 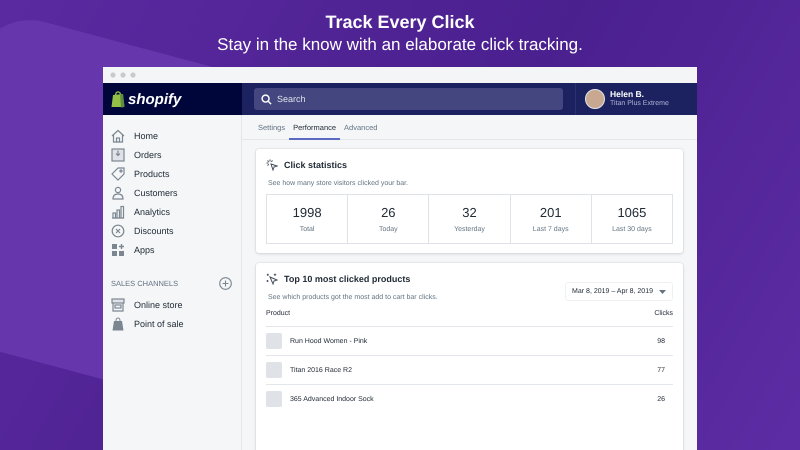 I want to click on sidebar-item: Products, so click(x=176, y=173).